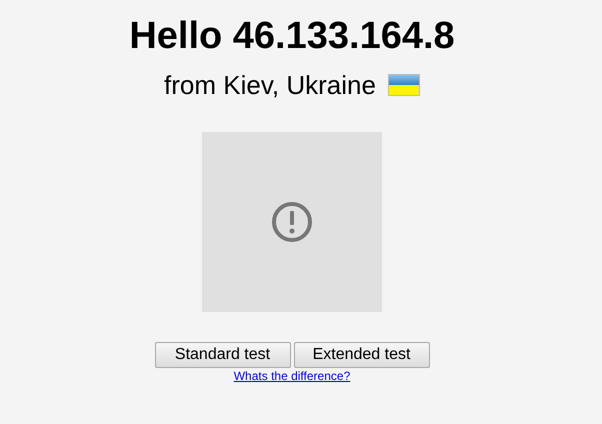  What do you see at coordinates (292, 376) in the screenshot?
I see `difference-link: Whats the difference?` at bounding box center [292, 376].